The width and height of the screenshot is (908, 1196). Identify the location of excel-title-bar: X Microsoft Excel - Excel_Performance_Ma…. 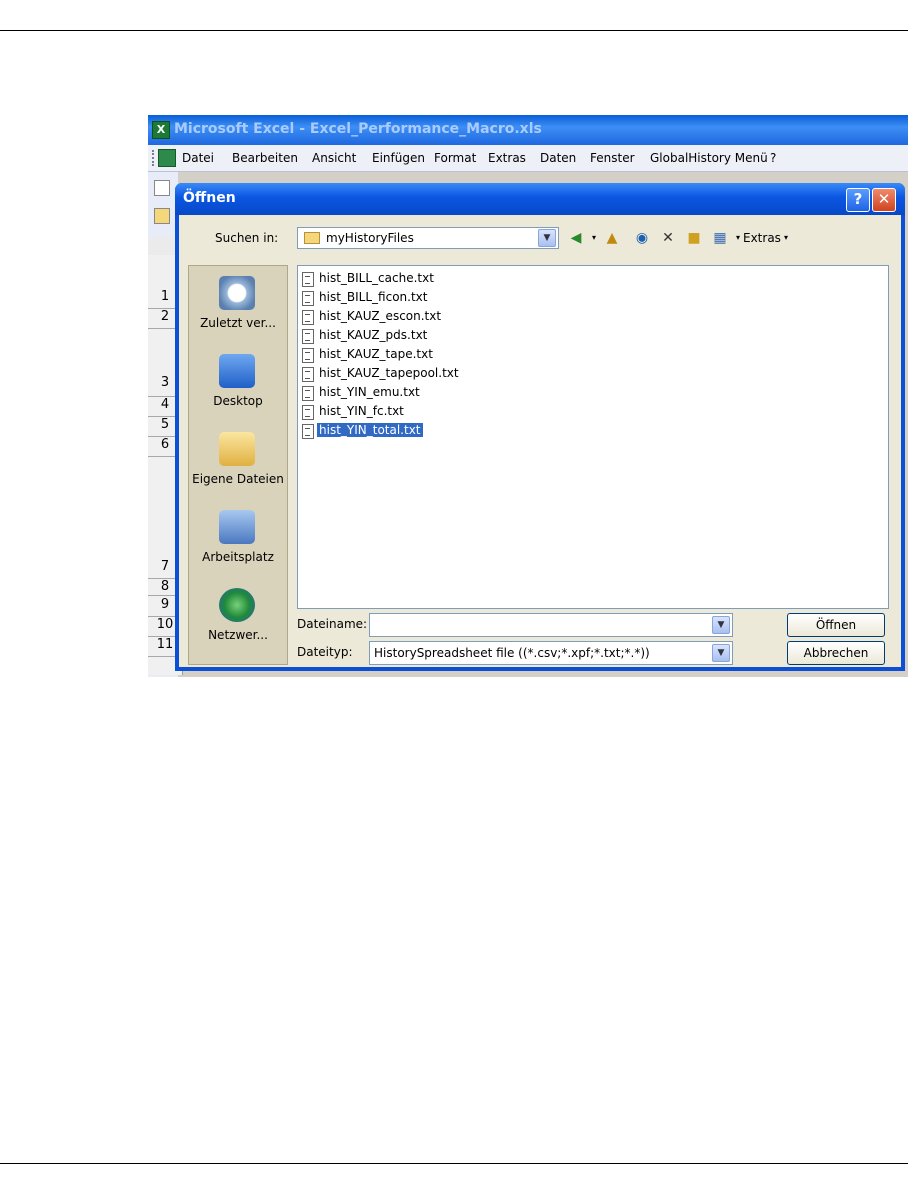
(528, 130).